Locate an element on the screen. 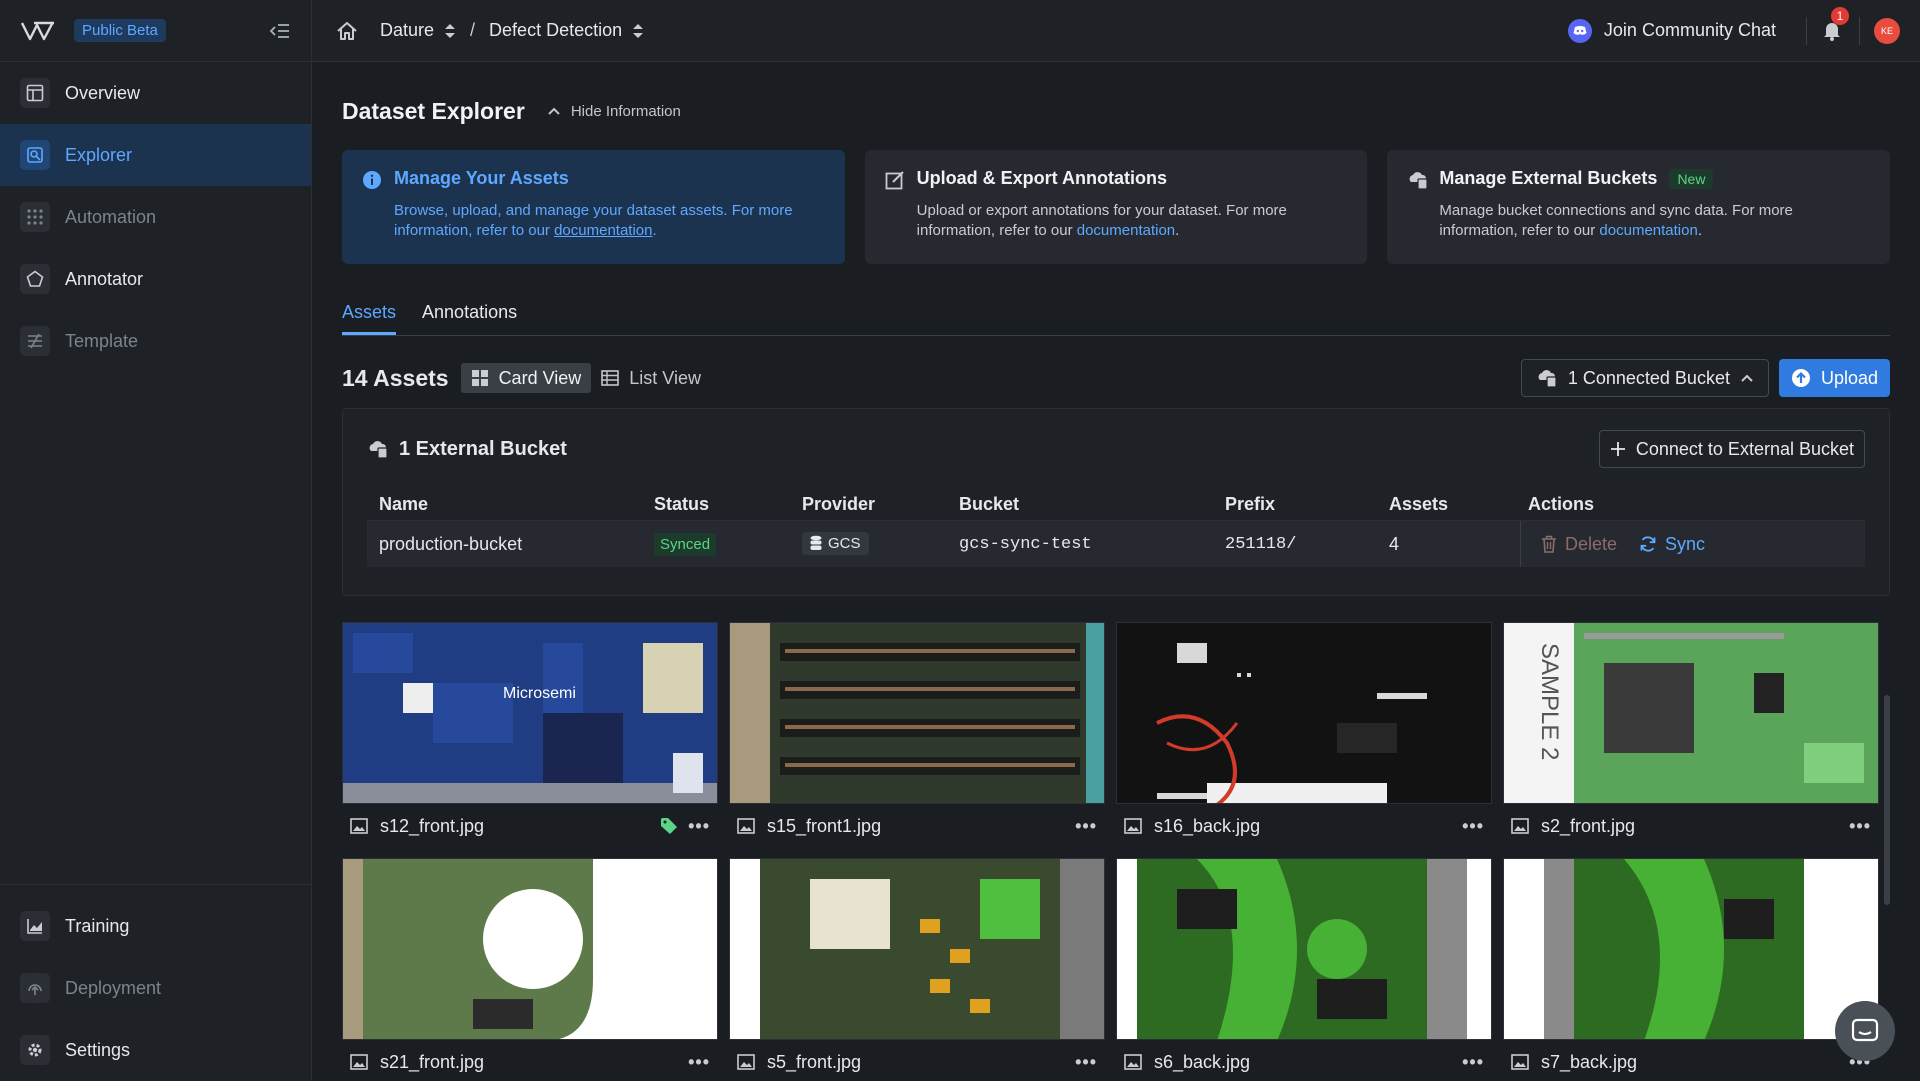  hide-information-label: Hide Information is located at coordinates (625, 111).